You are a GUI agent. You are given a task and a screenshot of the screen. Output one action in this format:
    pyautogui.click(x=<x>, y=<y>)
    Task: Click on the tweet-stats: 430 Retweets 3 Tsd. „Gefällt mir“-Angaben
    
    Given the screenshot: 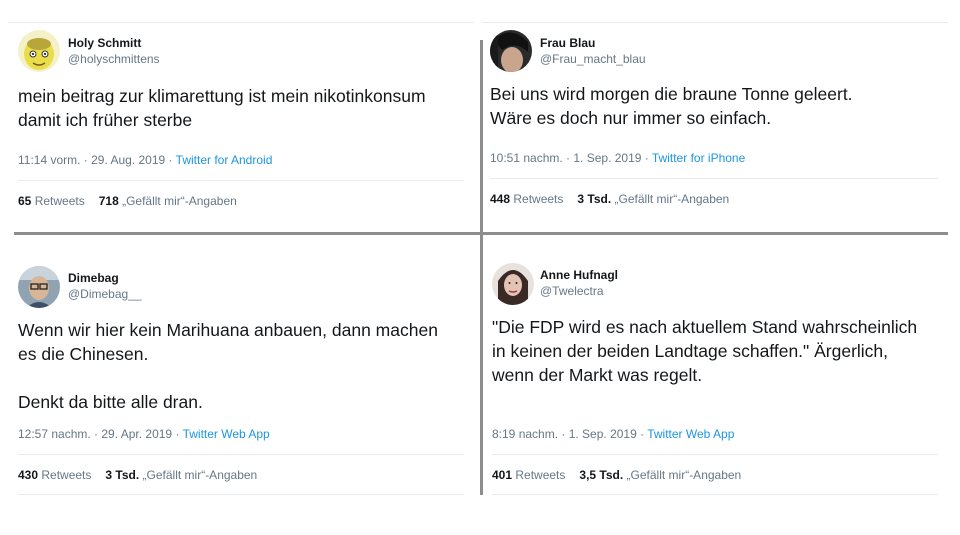 What is the action you would take?
    pyautogui.click(x=137, y=475)
    